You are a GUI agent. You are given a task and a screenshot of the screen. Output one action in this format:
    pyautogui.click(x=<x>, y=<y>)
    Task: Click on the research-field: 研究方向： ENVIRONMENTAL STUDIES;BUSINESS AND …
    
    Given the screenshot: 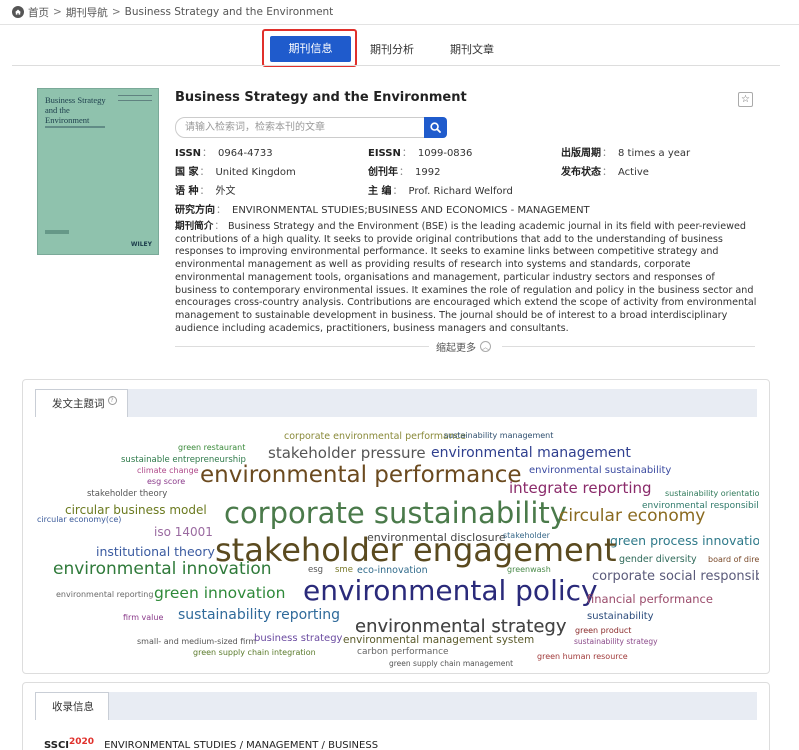 What is the action you would take?
    pyautogui.click(x=382, y=210)
    